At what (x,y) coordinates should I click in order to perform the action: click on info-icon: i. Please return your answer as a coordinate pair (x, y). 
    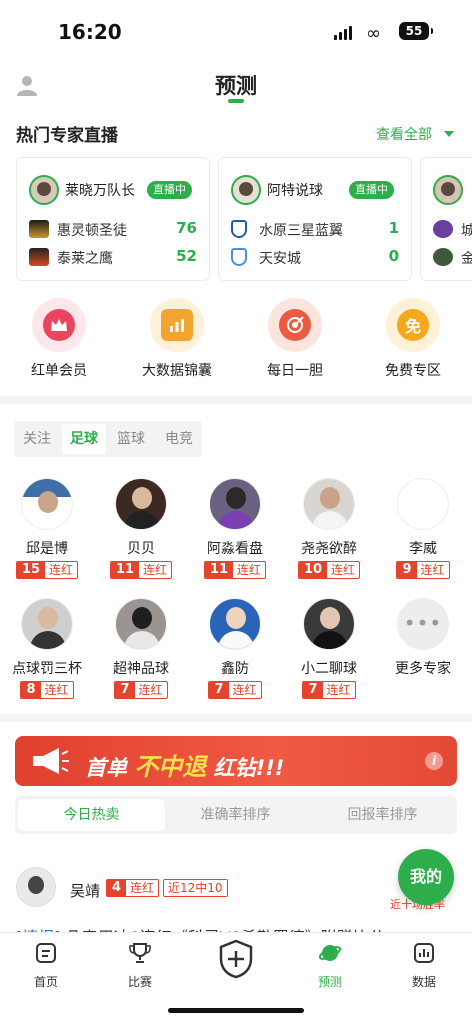
    Looking at the image, I should click on (434, 761).